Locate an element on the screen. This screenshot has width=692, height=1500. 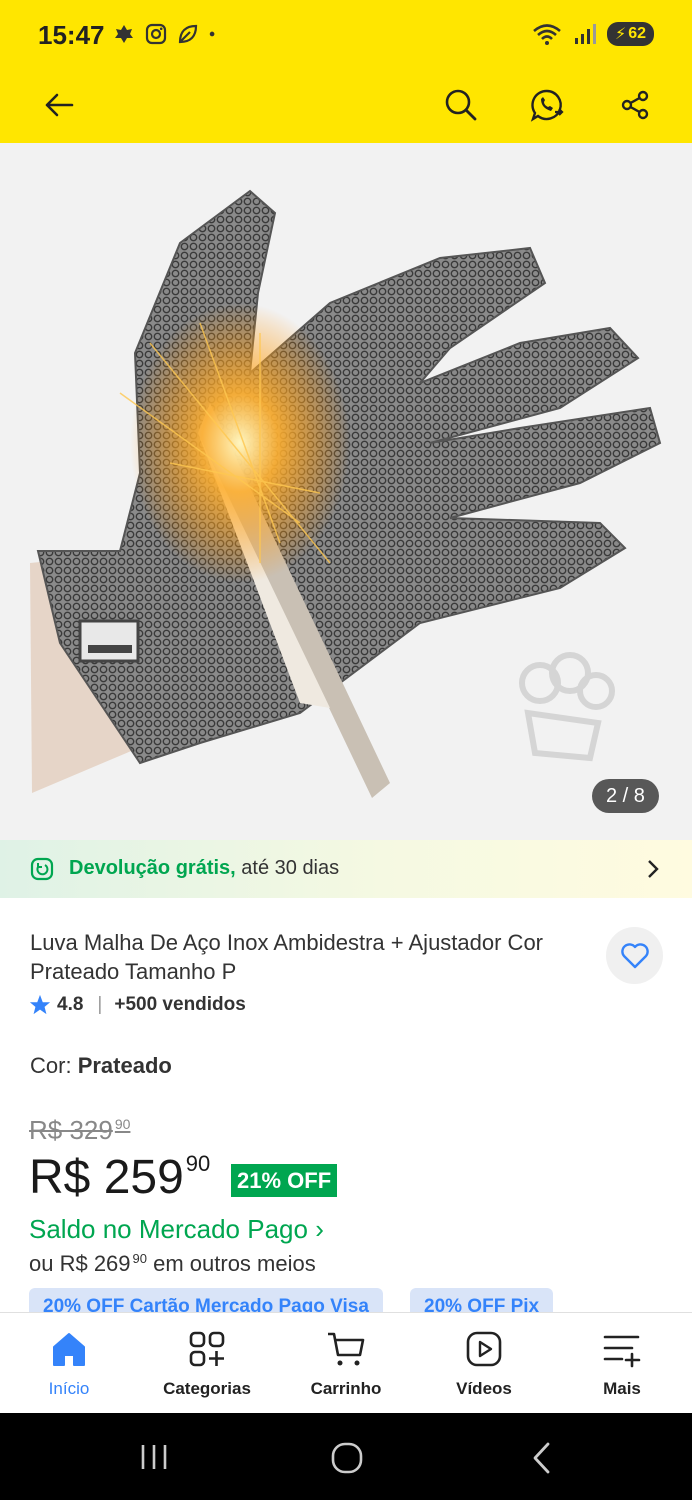
share-icon is located at coordinates (635, 105).